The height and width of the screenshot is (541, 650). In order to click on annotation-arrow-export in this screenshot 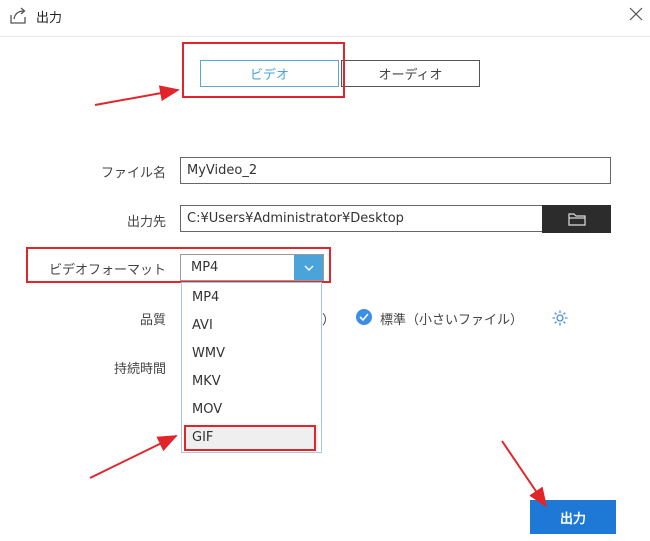, I will do `click(524, 474)`.